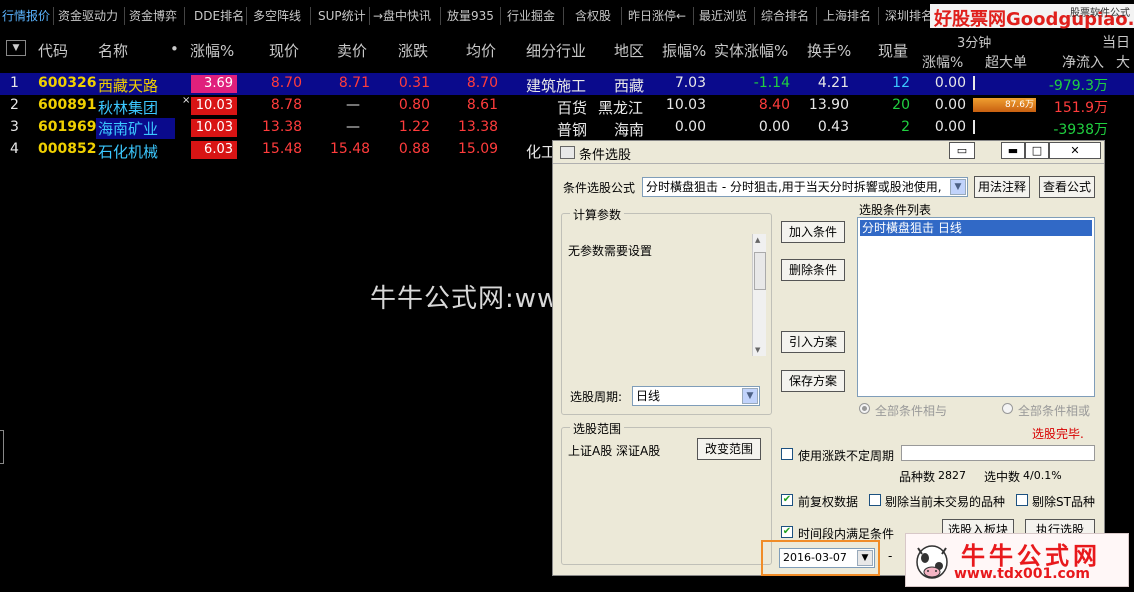 This screenshot has height=592, width=1134. Describe the element at coordinates (813, 342) in the screenshot. I see `import-scheme-button: 引入方案` at that location.